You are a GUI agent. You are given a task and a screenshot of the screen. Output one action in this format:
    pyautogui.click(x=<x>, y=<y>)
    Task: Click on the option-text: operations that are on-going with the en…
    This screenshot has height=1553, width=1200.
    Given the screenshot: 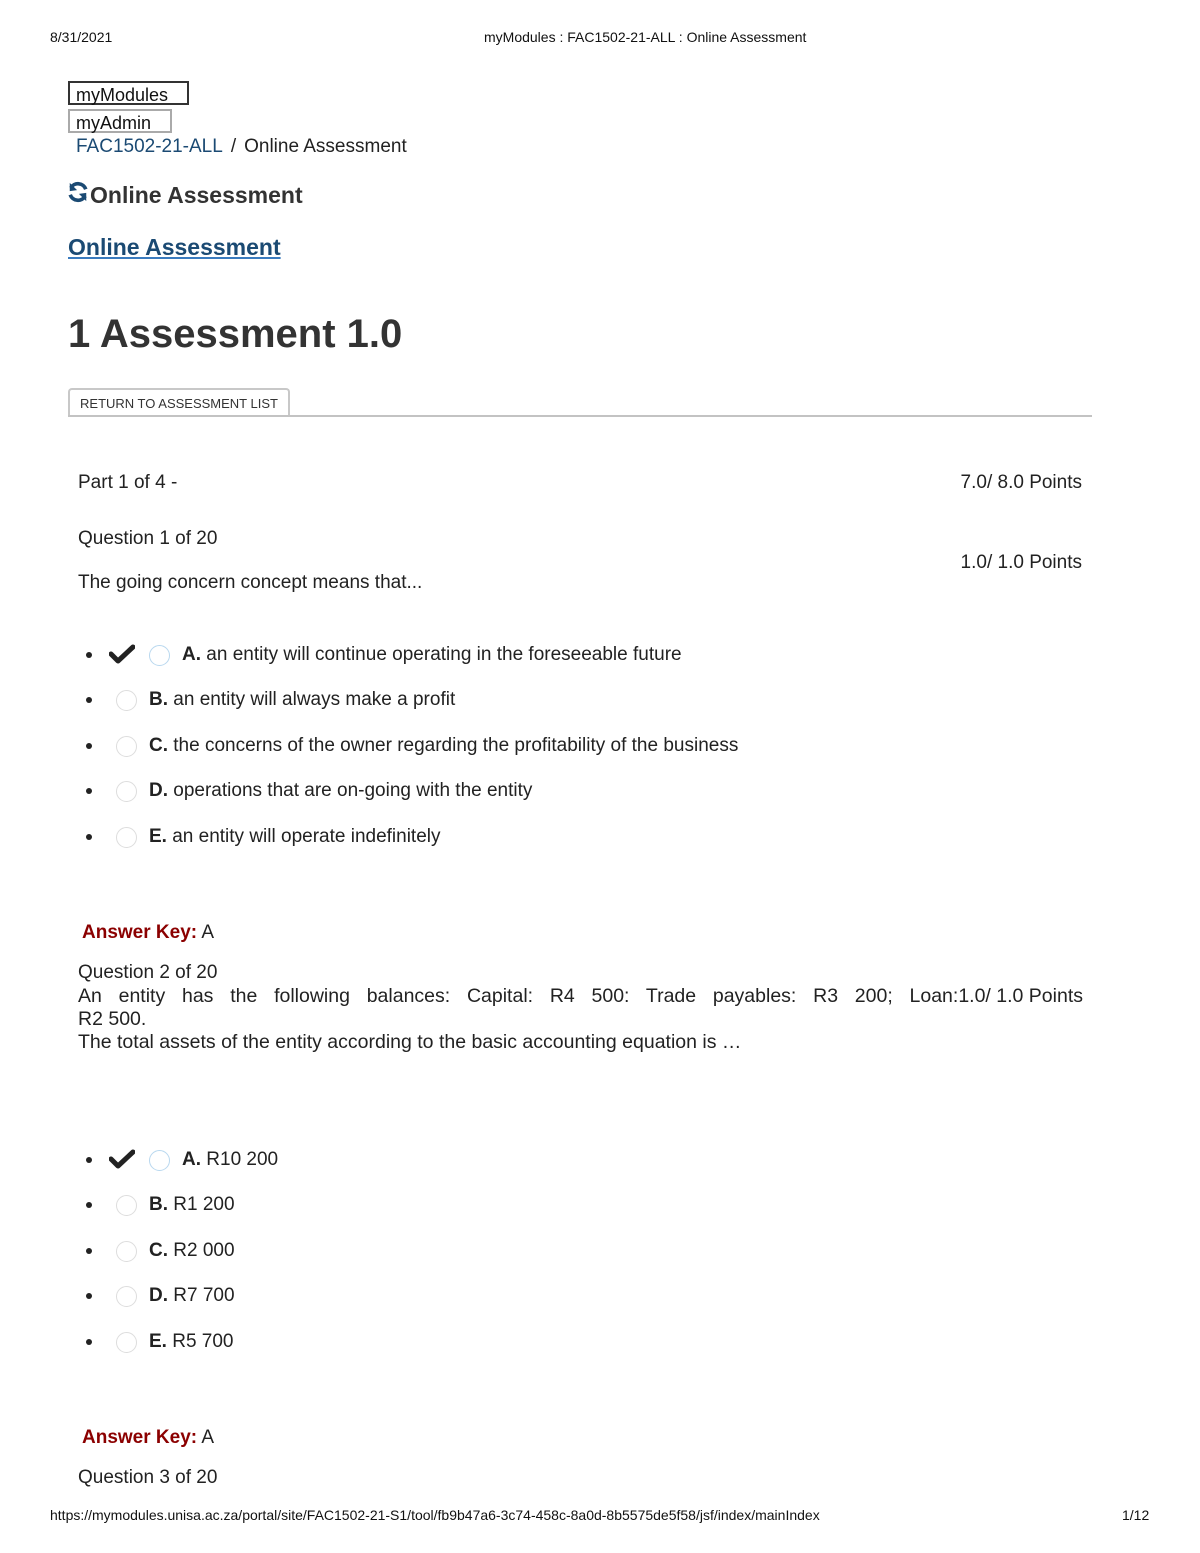 What is the action you would take?
    pyautogui.click(x=353, y=790)
    